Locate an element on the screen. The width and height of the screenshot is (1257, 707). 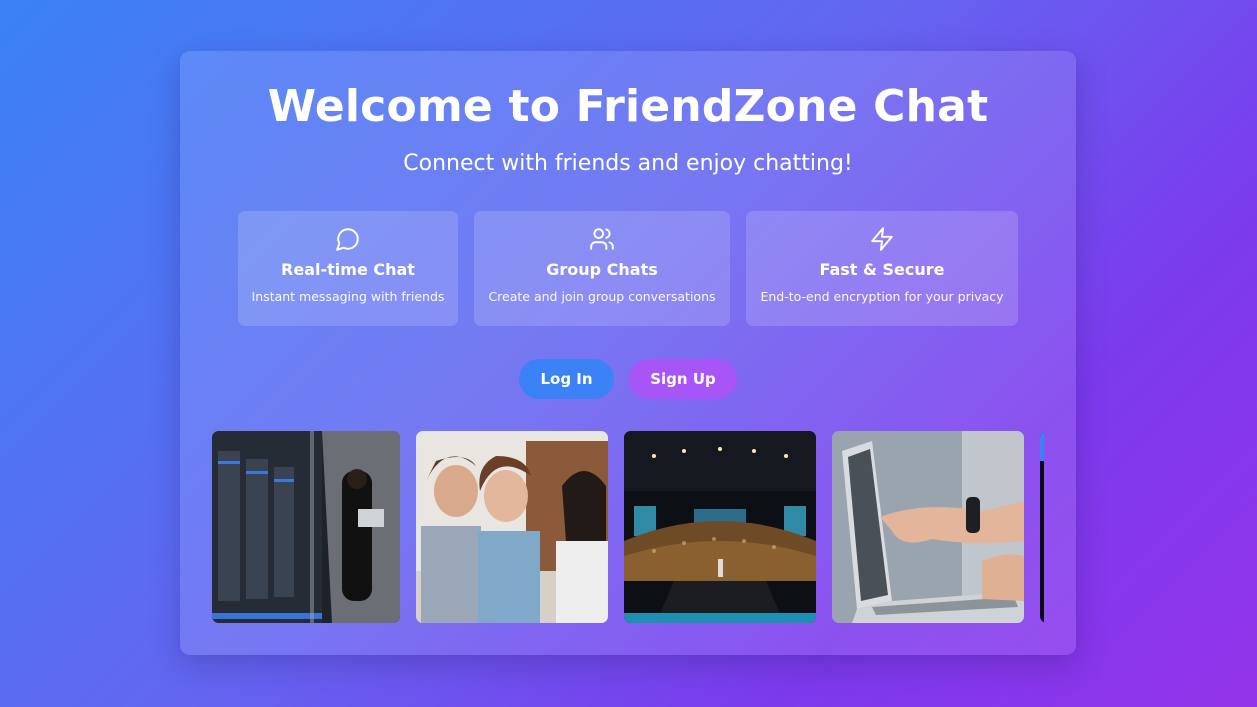
signup-button: Sign Up is located at coordinates (683, 379).